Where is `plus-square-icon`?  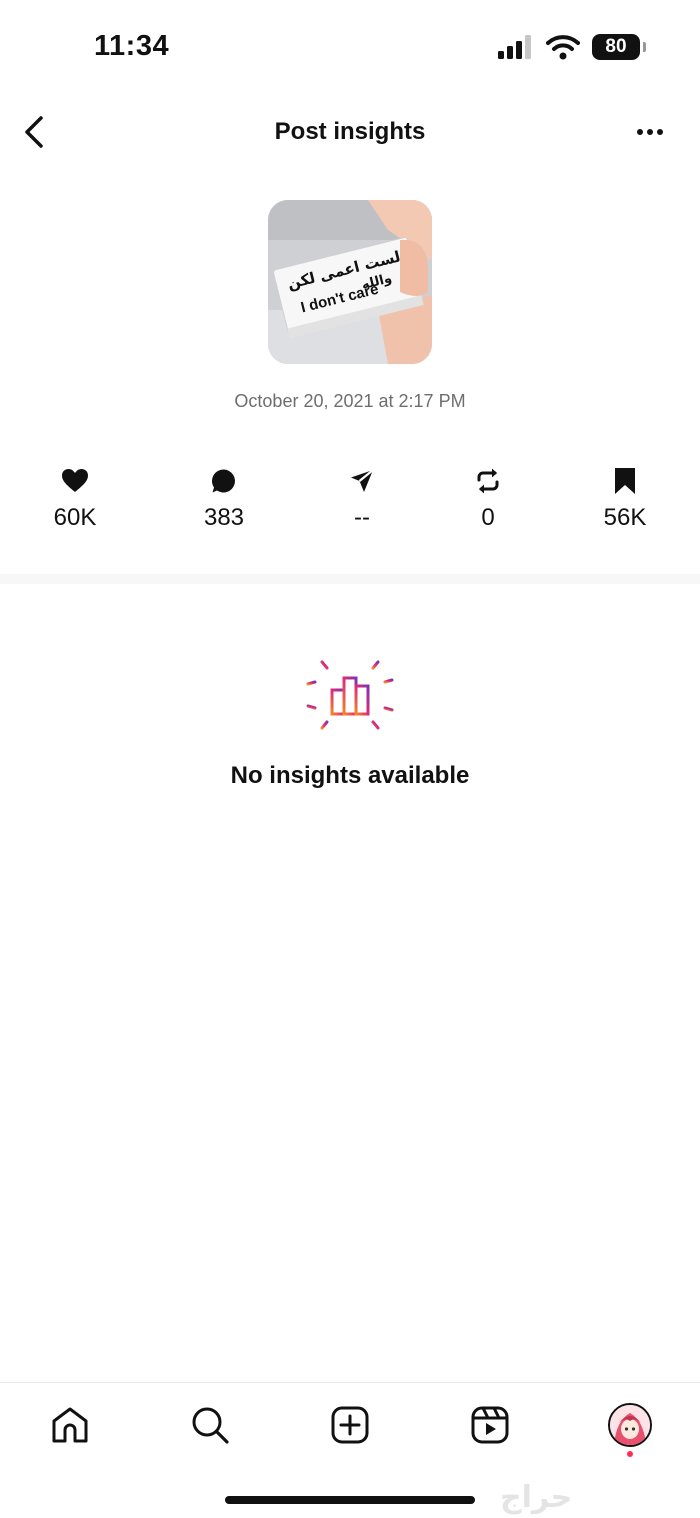 plus-square-icon is located at coordinates (350, 1425).